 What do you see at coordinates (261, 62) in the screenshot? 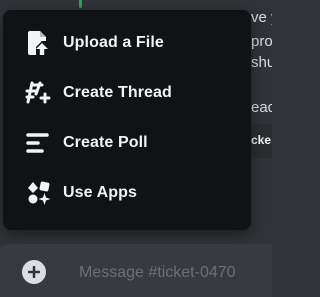
I see `message-text-fragment: shu` at bounding box center [261, 62].